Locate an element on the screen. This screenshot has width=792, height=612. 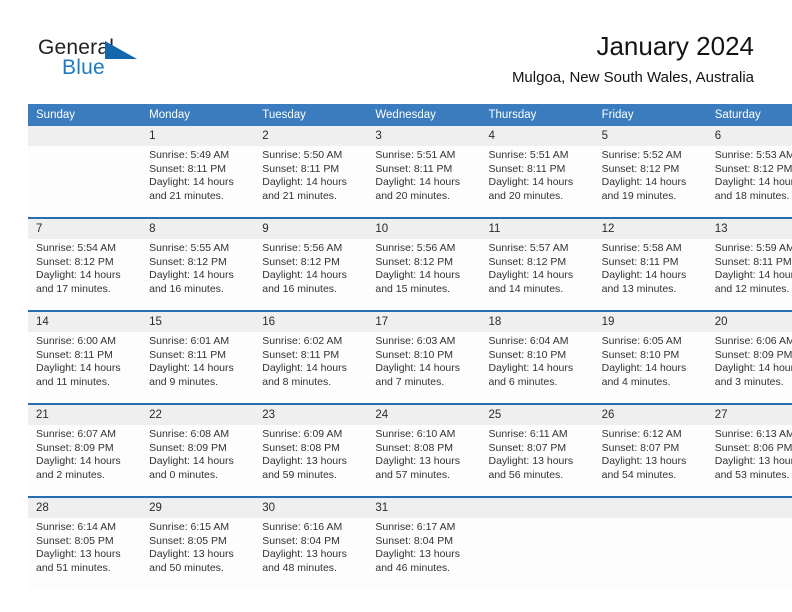
week-1-date-row: 1 2 3 4 5 6 is located at coordinates (410, 136).